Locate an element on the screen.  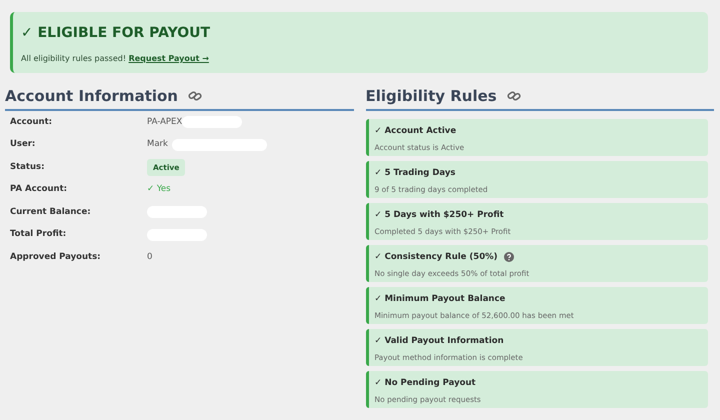
field-label: Account: is located at coordinates (32, 122).